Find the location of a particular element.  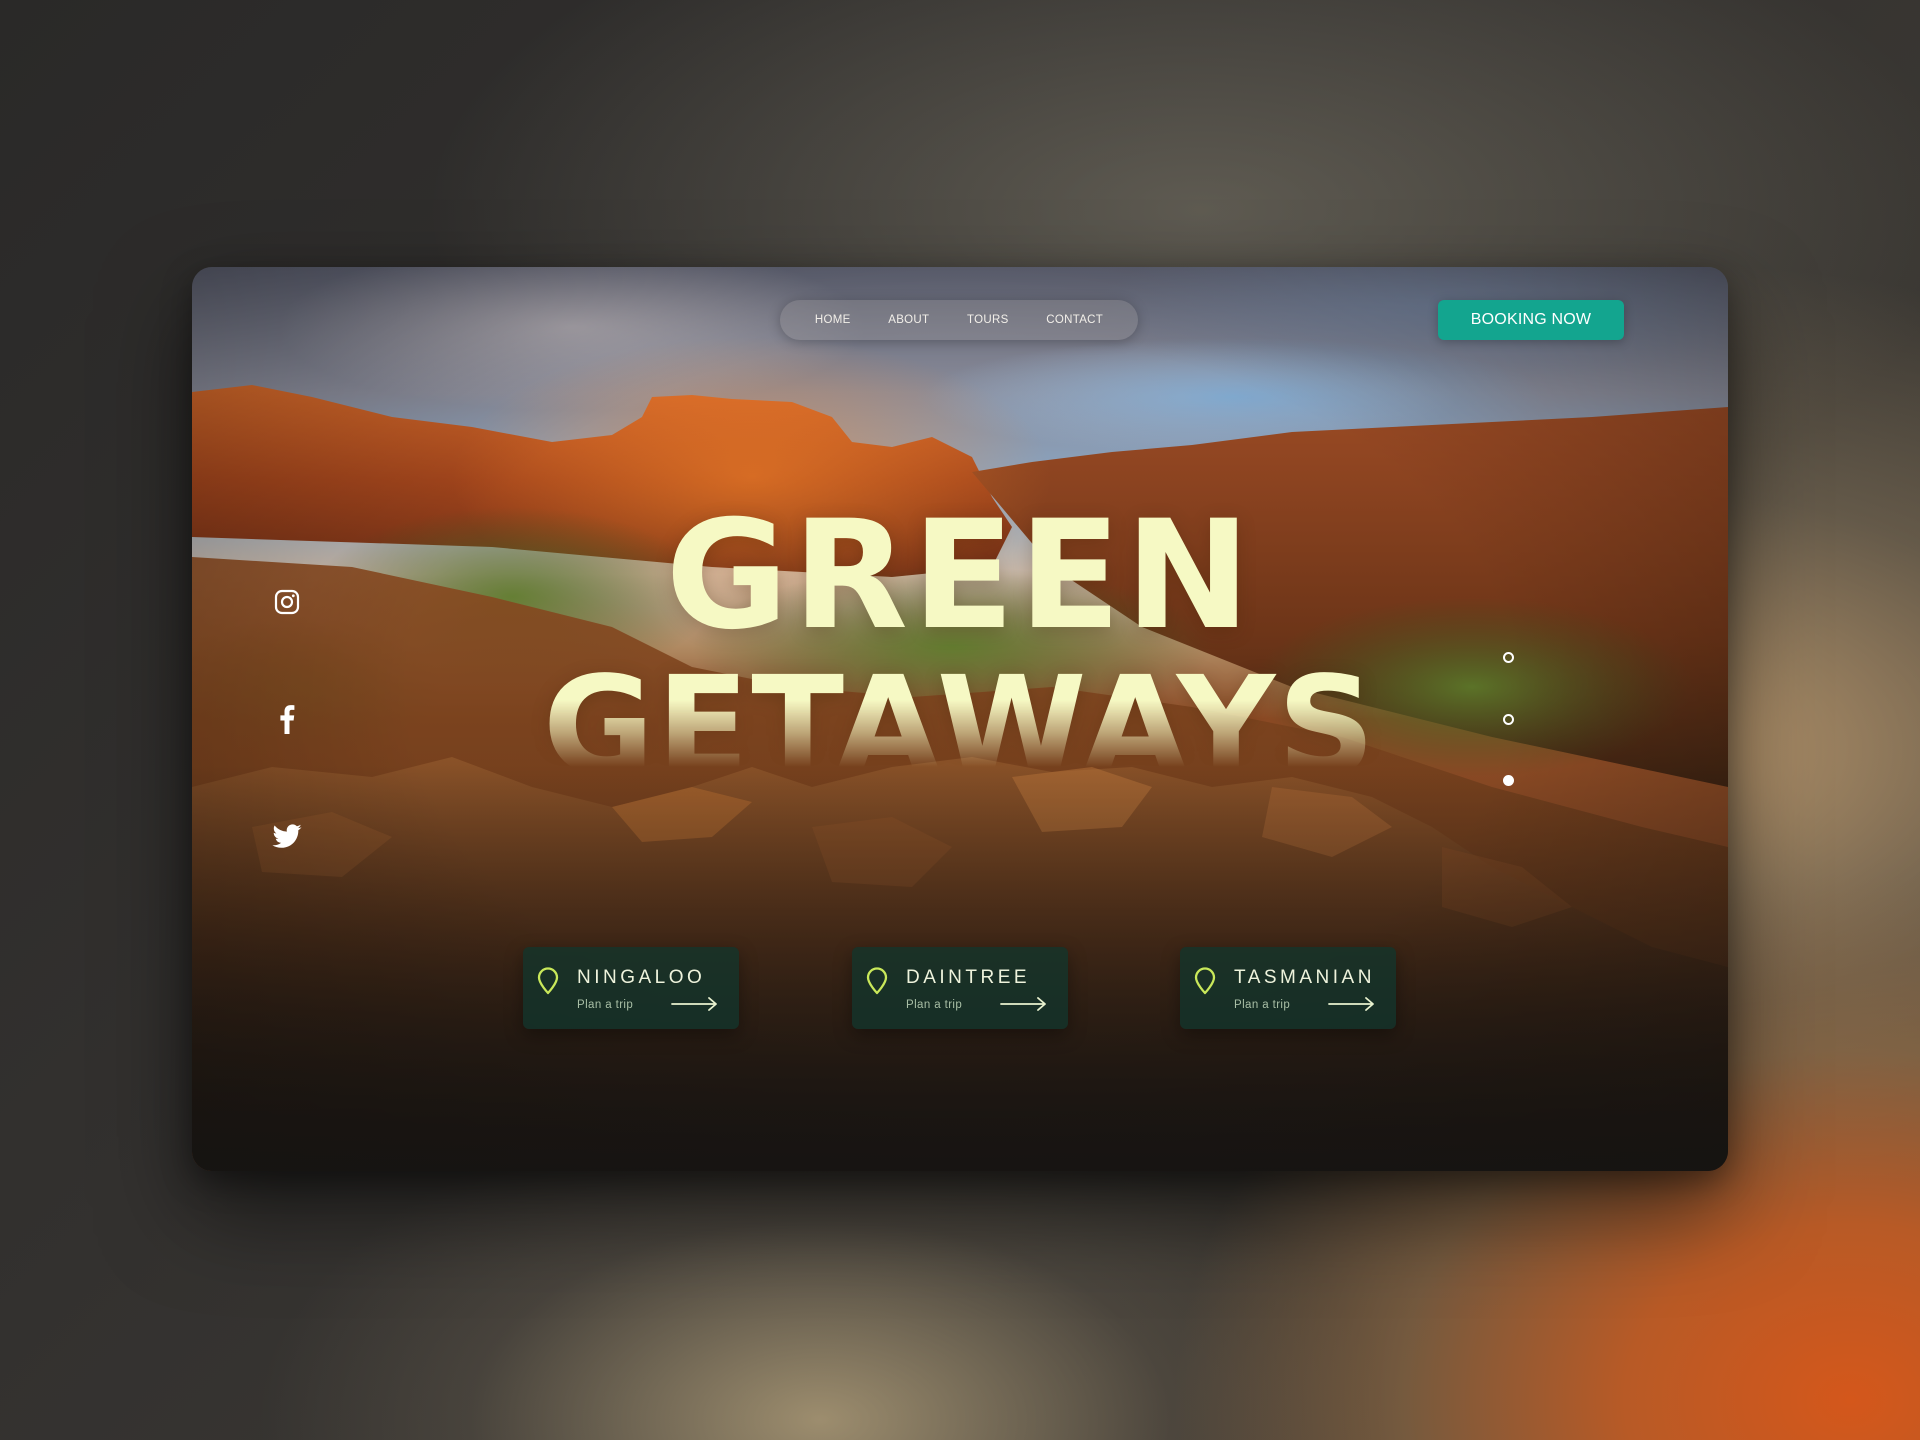

destination-name: TASMANIAN is located at coordinates (1304, 977).